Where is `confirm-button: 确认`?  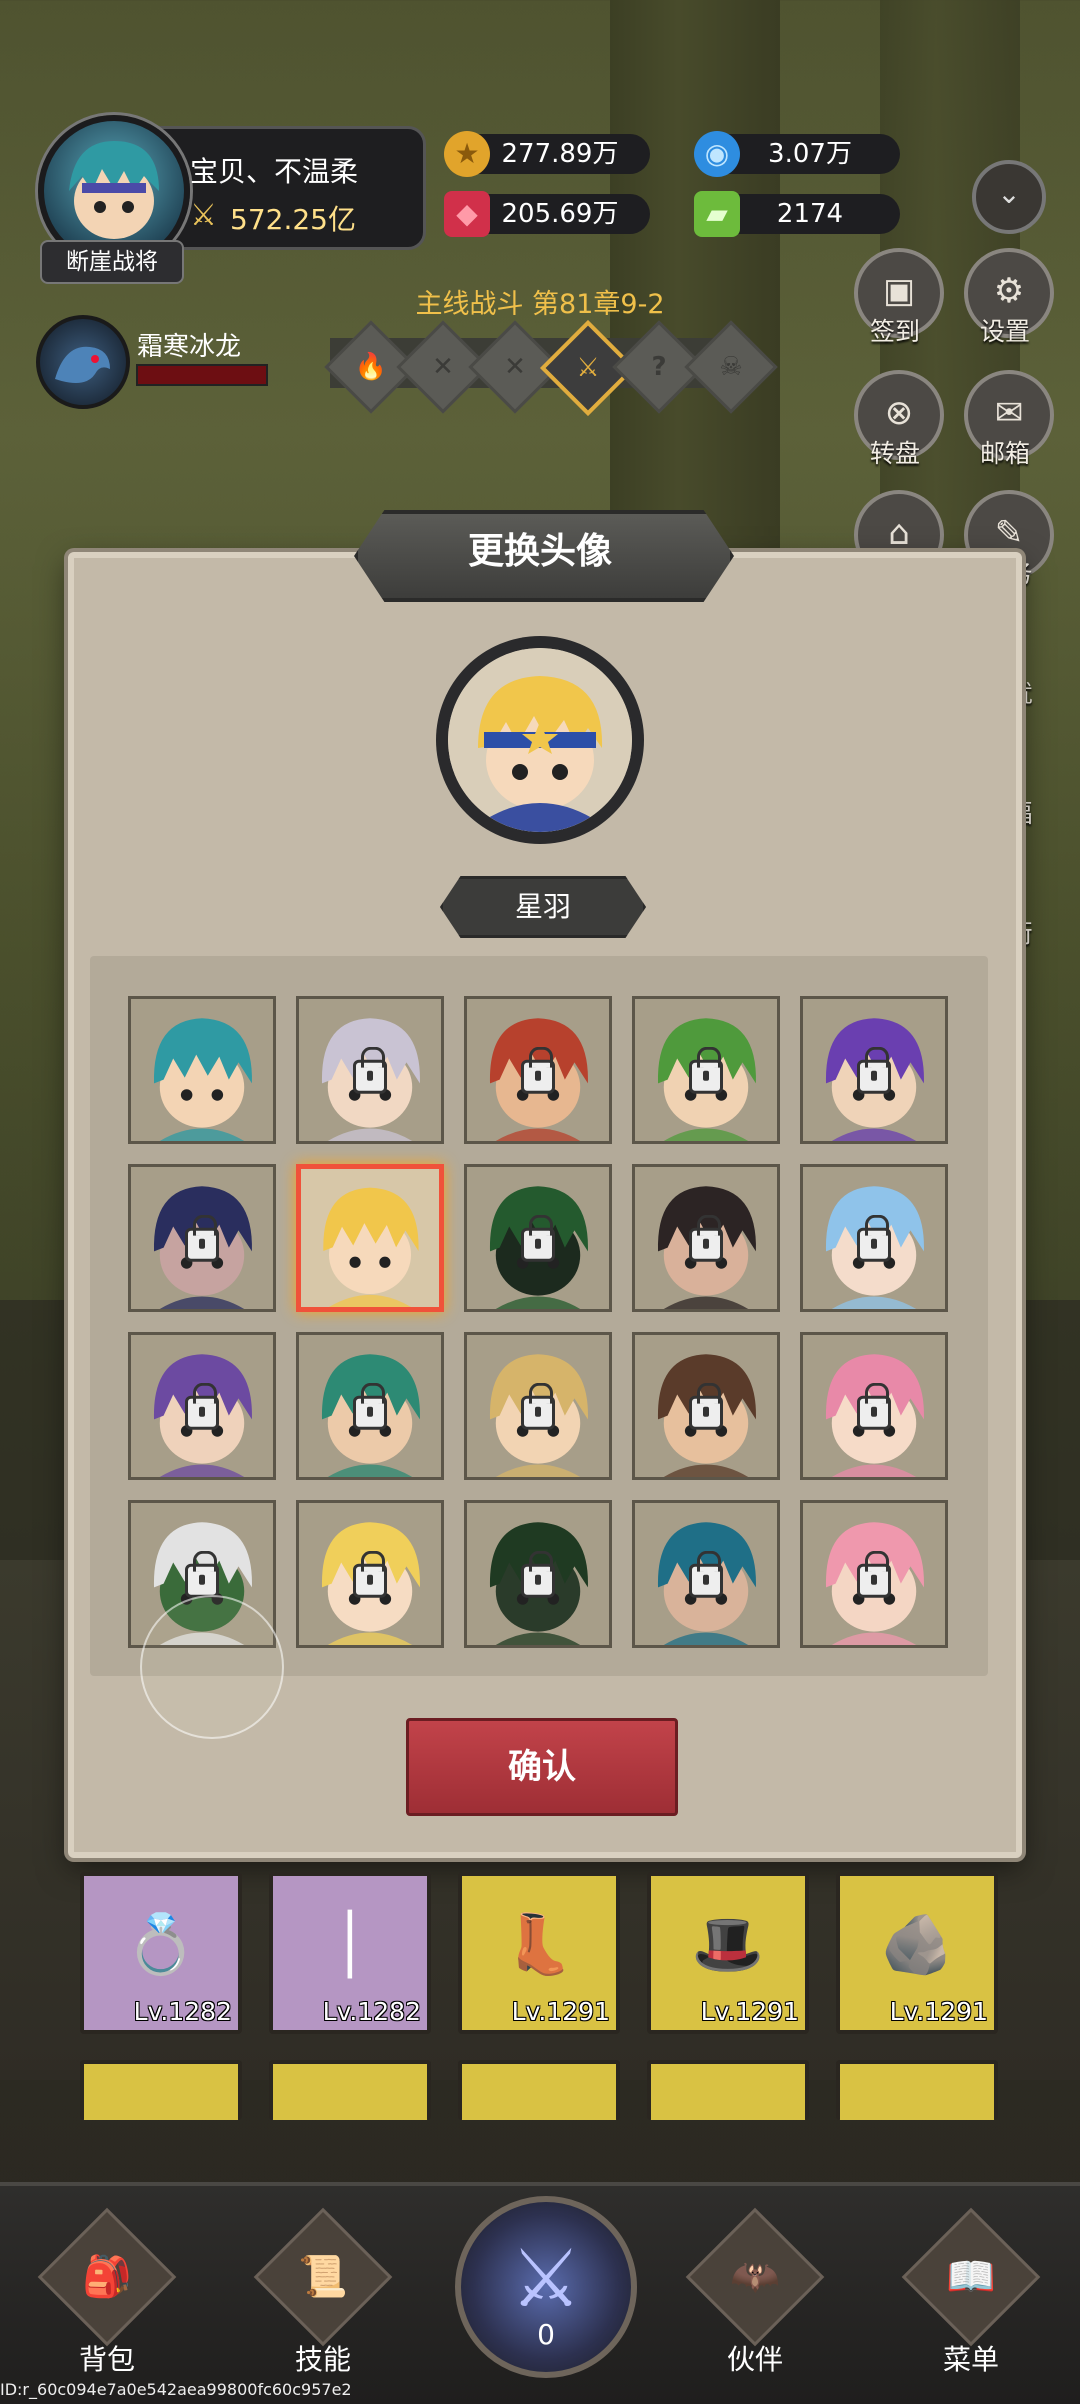
confirm-button: 确认 is located at coordinates (542, 1767).